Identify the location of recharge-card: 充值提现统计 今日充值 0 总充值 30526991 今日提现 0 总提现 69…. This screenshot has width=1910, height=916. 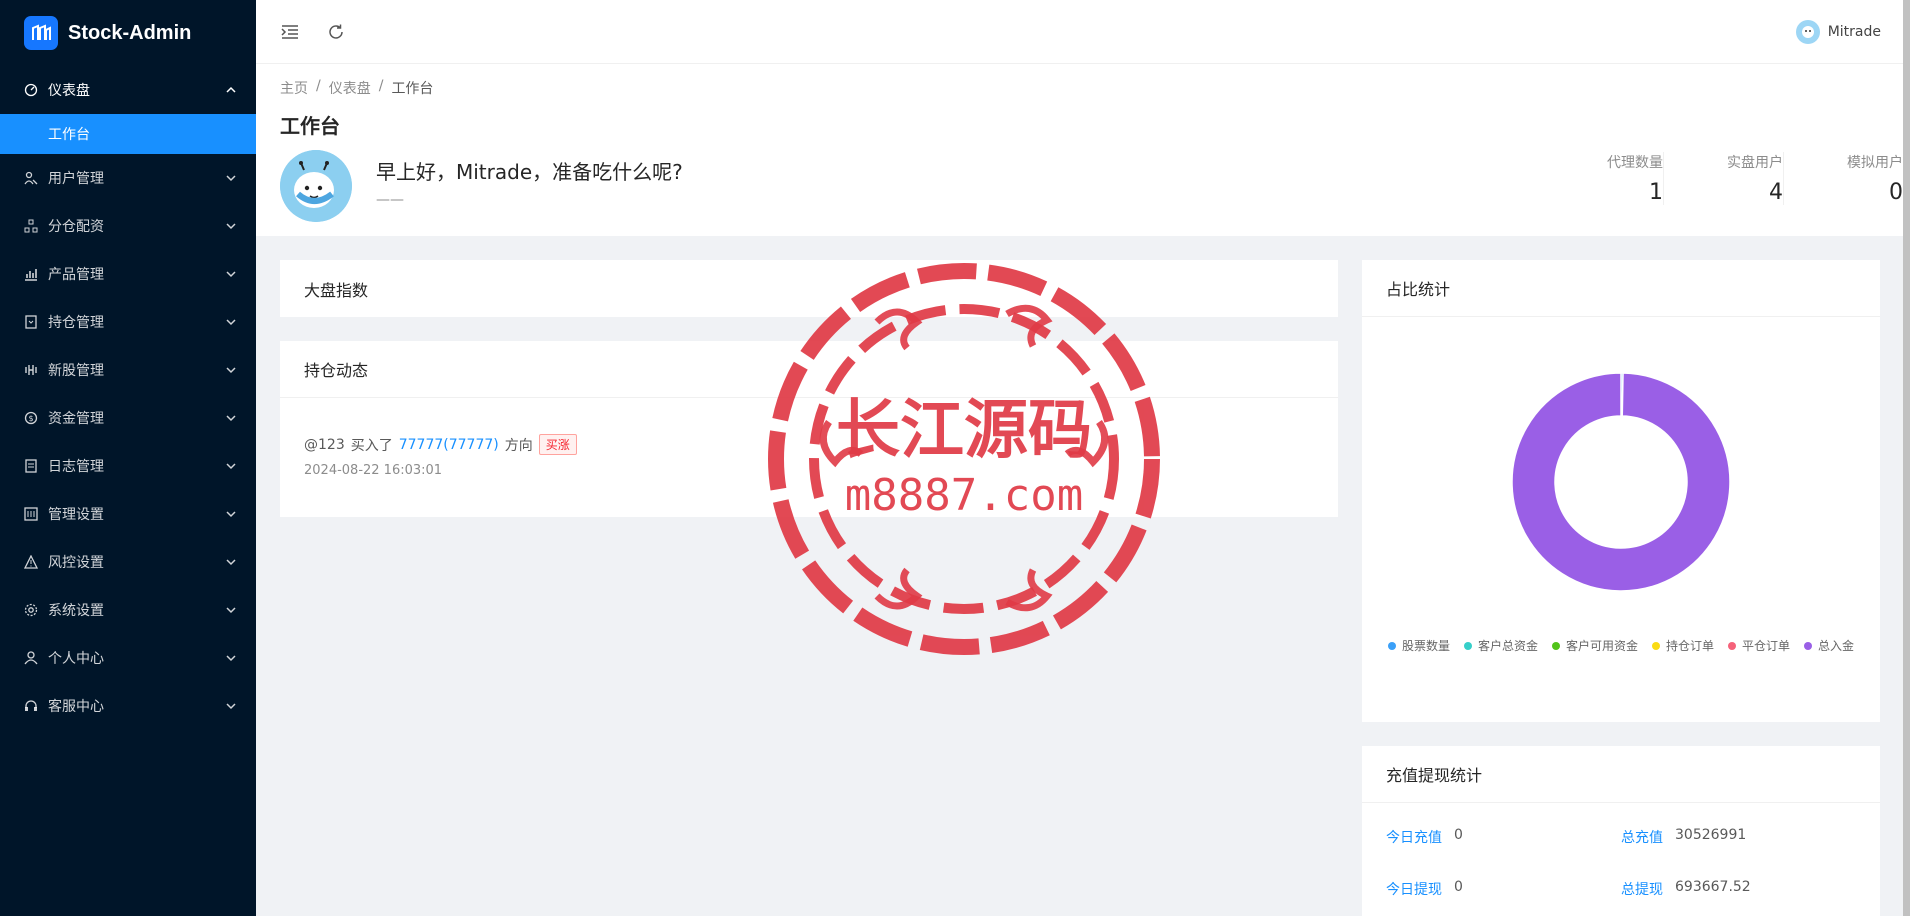
(1621, 831).